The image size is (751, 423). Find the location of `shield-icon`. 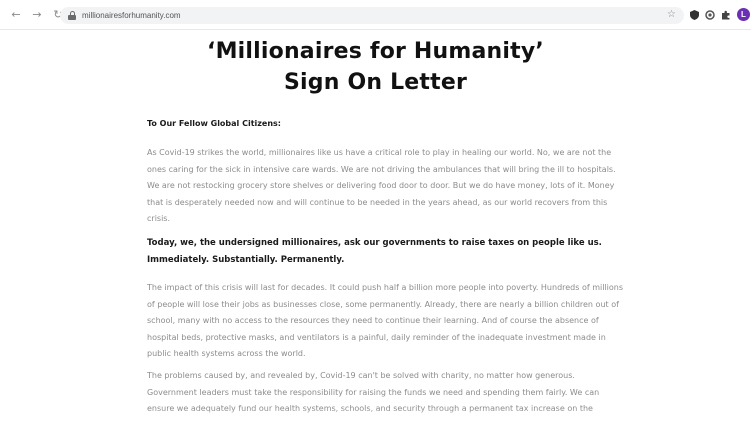

shield-icon is located at coordinates (694, 15).